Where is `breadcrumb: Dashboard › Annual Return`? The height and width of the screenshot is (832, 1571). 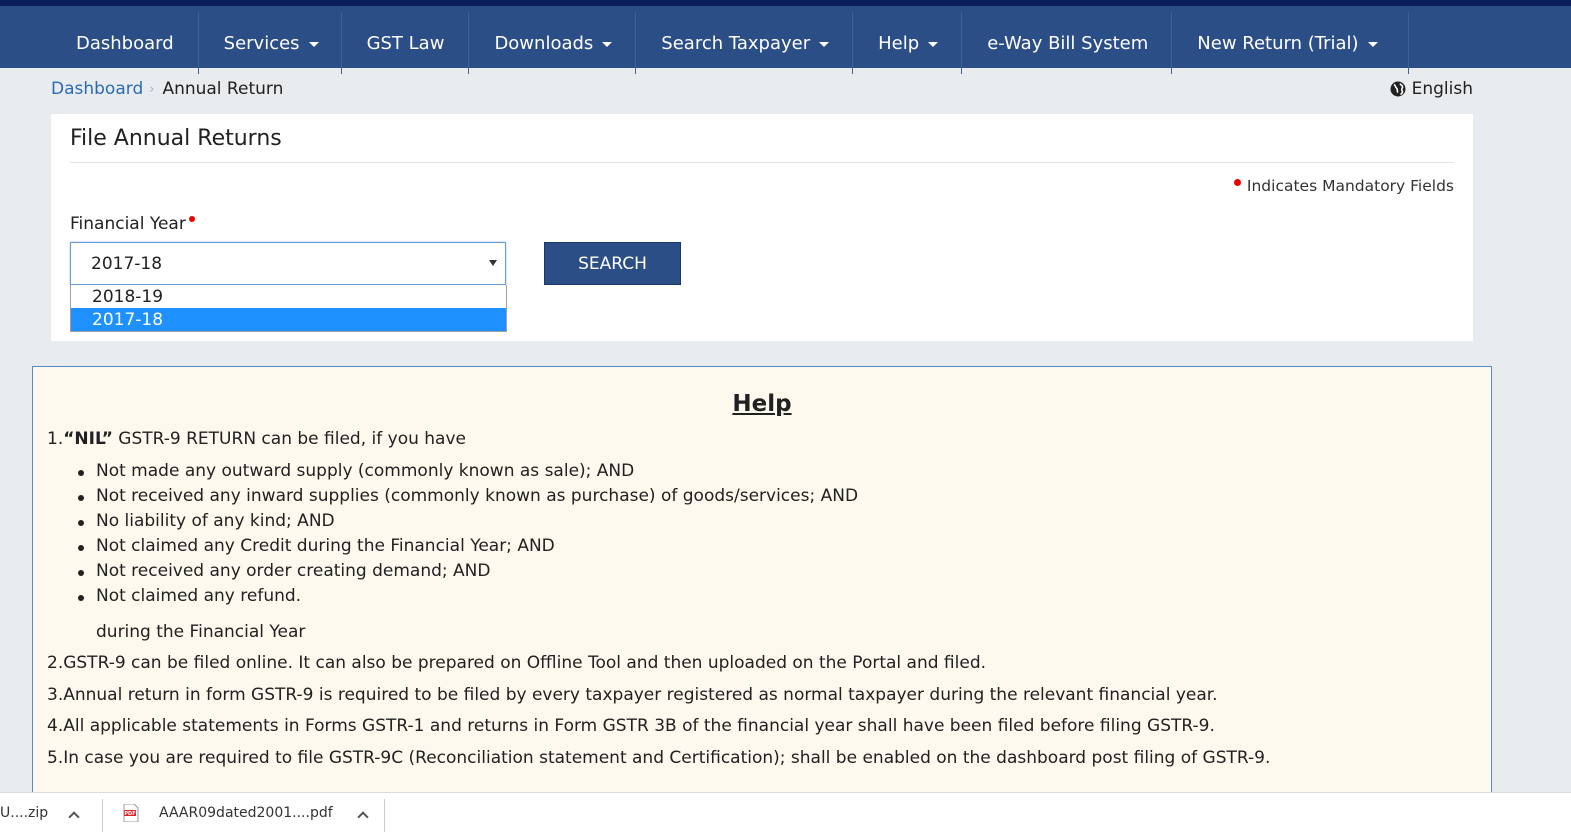 breadcrumb: Dashboard › Annual Return is located at coordinates (167, 89).